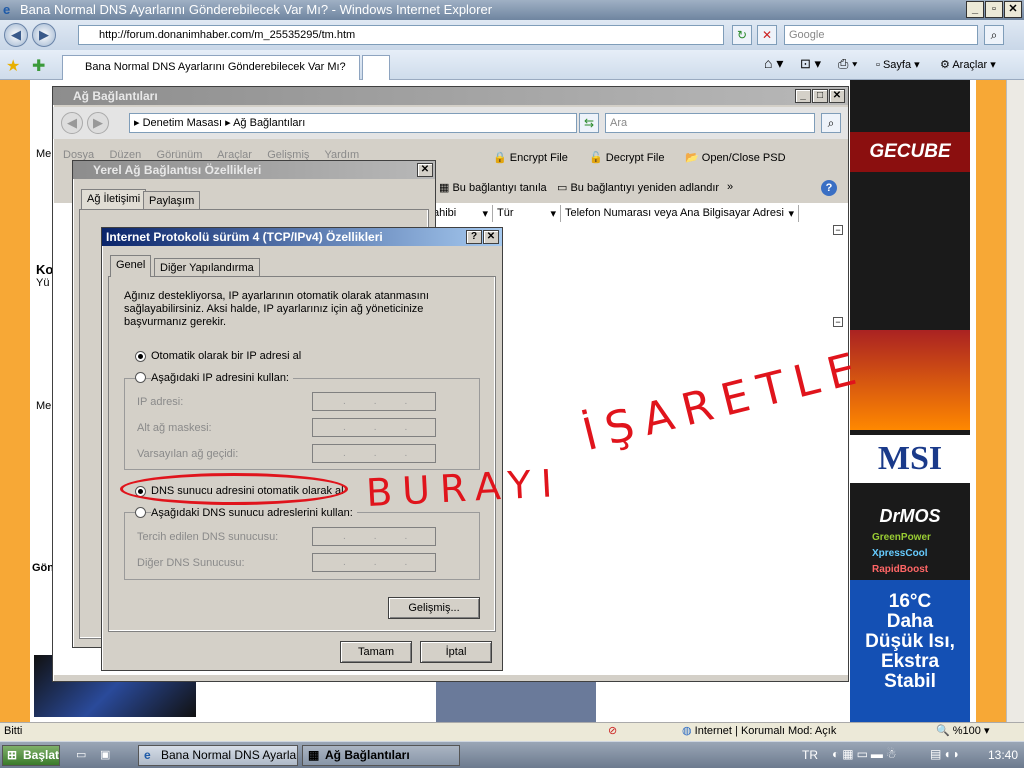  I want to click on page-image, so click(516, 701).